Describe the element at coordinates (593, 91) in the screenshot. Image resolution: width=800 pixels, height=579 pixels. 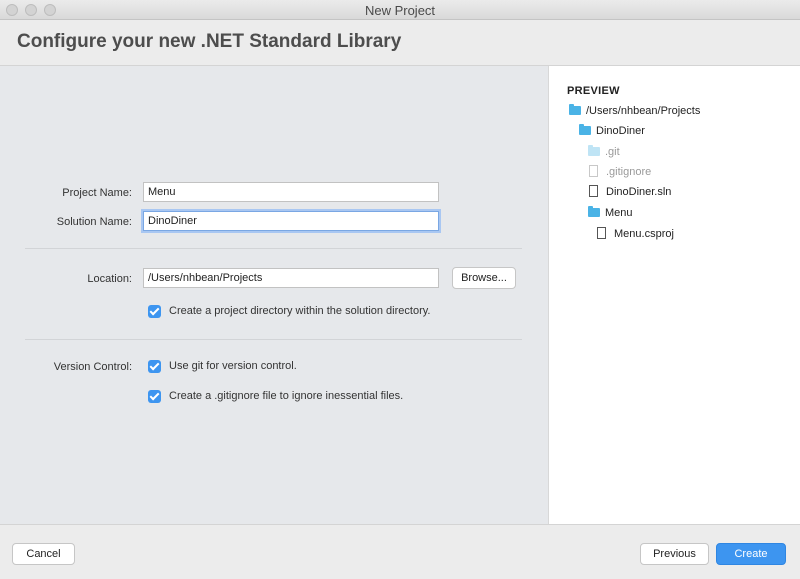
I see `preview-heading: PREVIEW` at that location.